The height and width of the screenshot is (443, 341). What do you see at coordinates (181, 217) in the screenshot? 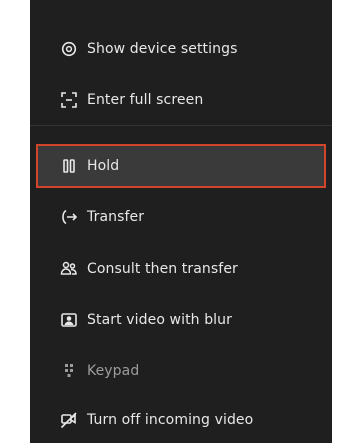
I see `menu-item-transfer: Transfer` at bounding box center [181, 217].